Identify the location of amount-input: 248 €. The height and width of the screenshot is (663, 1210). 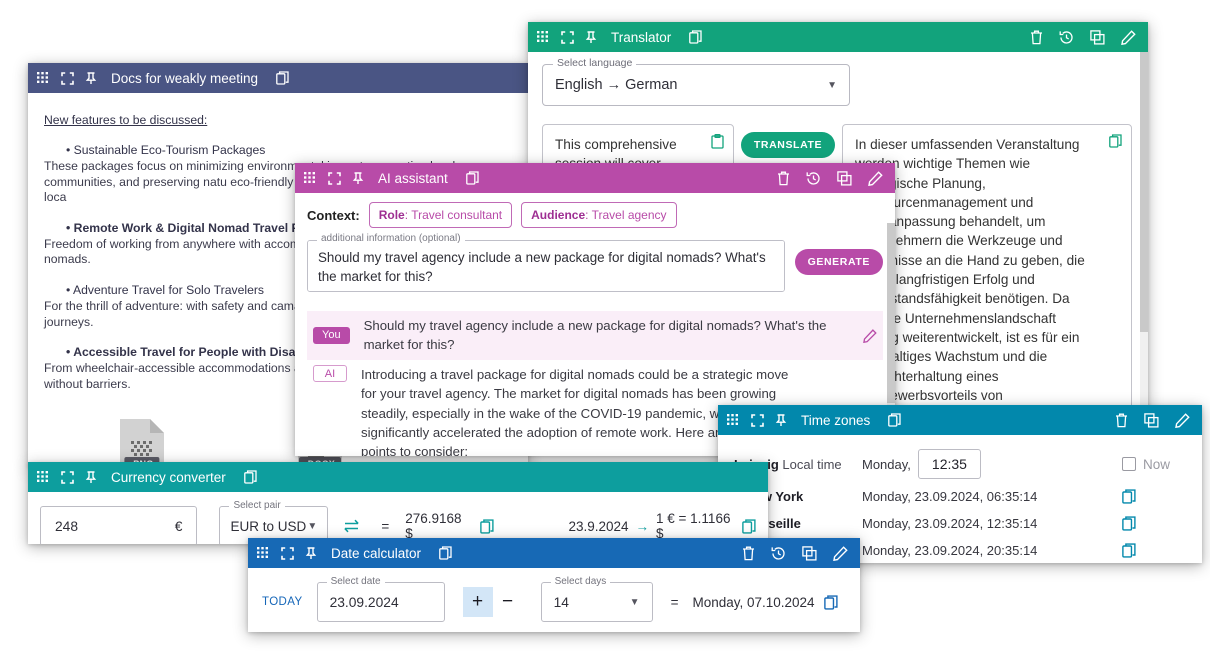
(119, 525).